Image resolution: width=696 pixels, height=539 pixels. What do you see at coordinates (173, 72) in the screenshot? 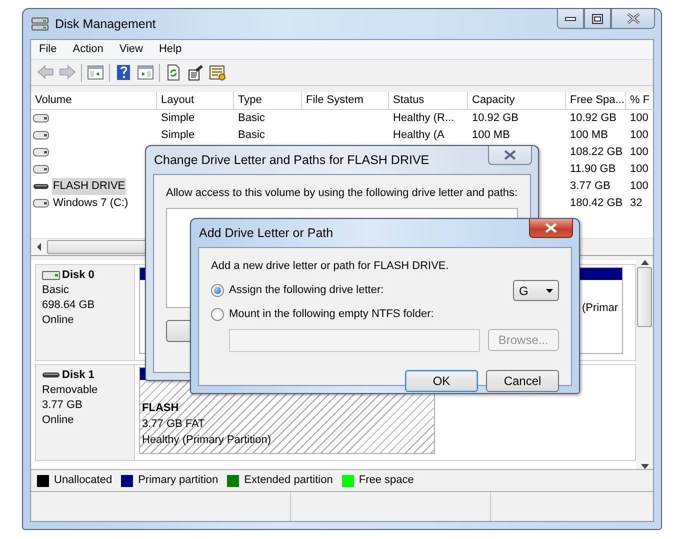
I see `refresh-icon` at bounding box center [173, 72].